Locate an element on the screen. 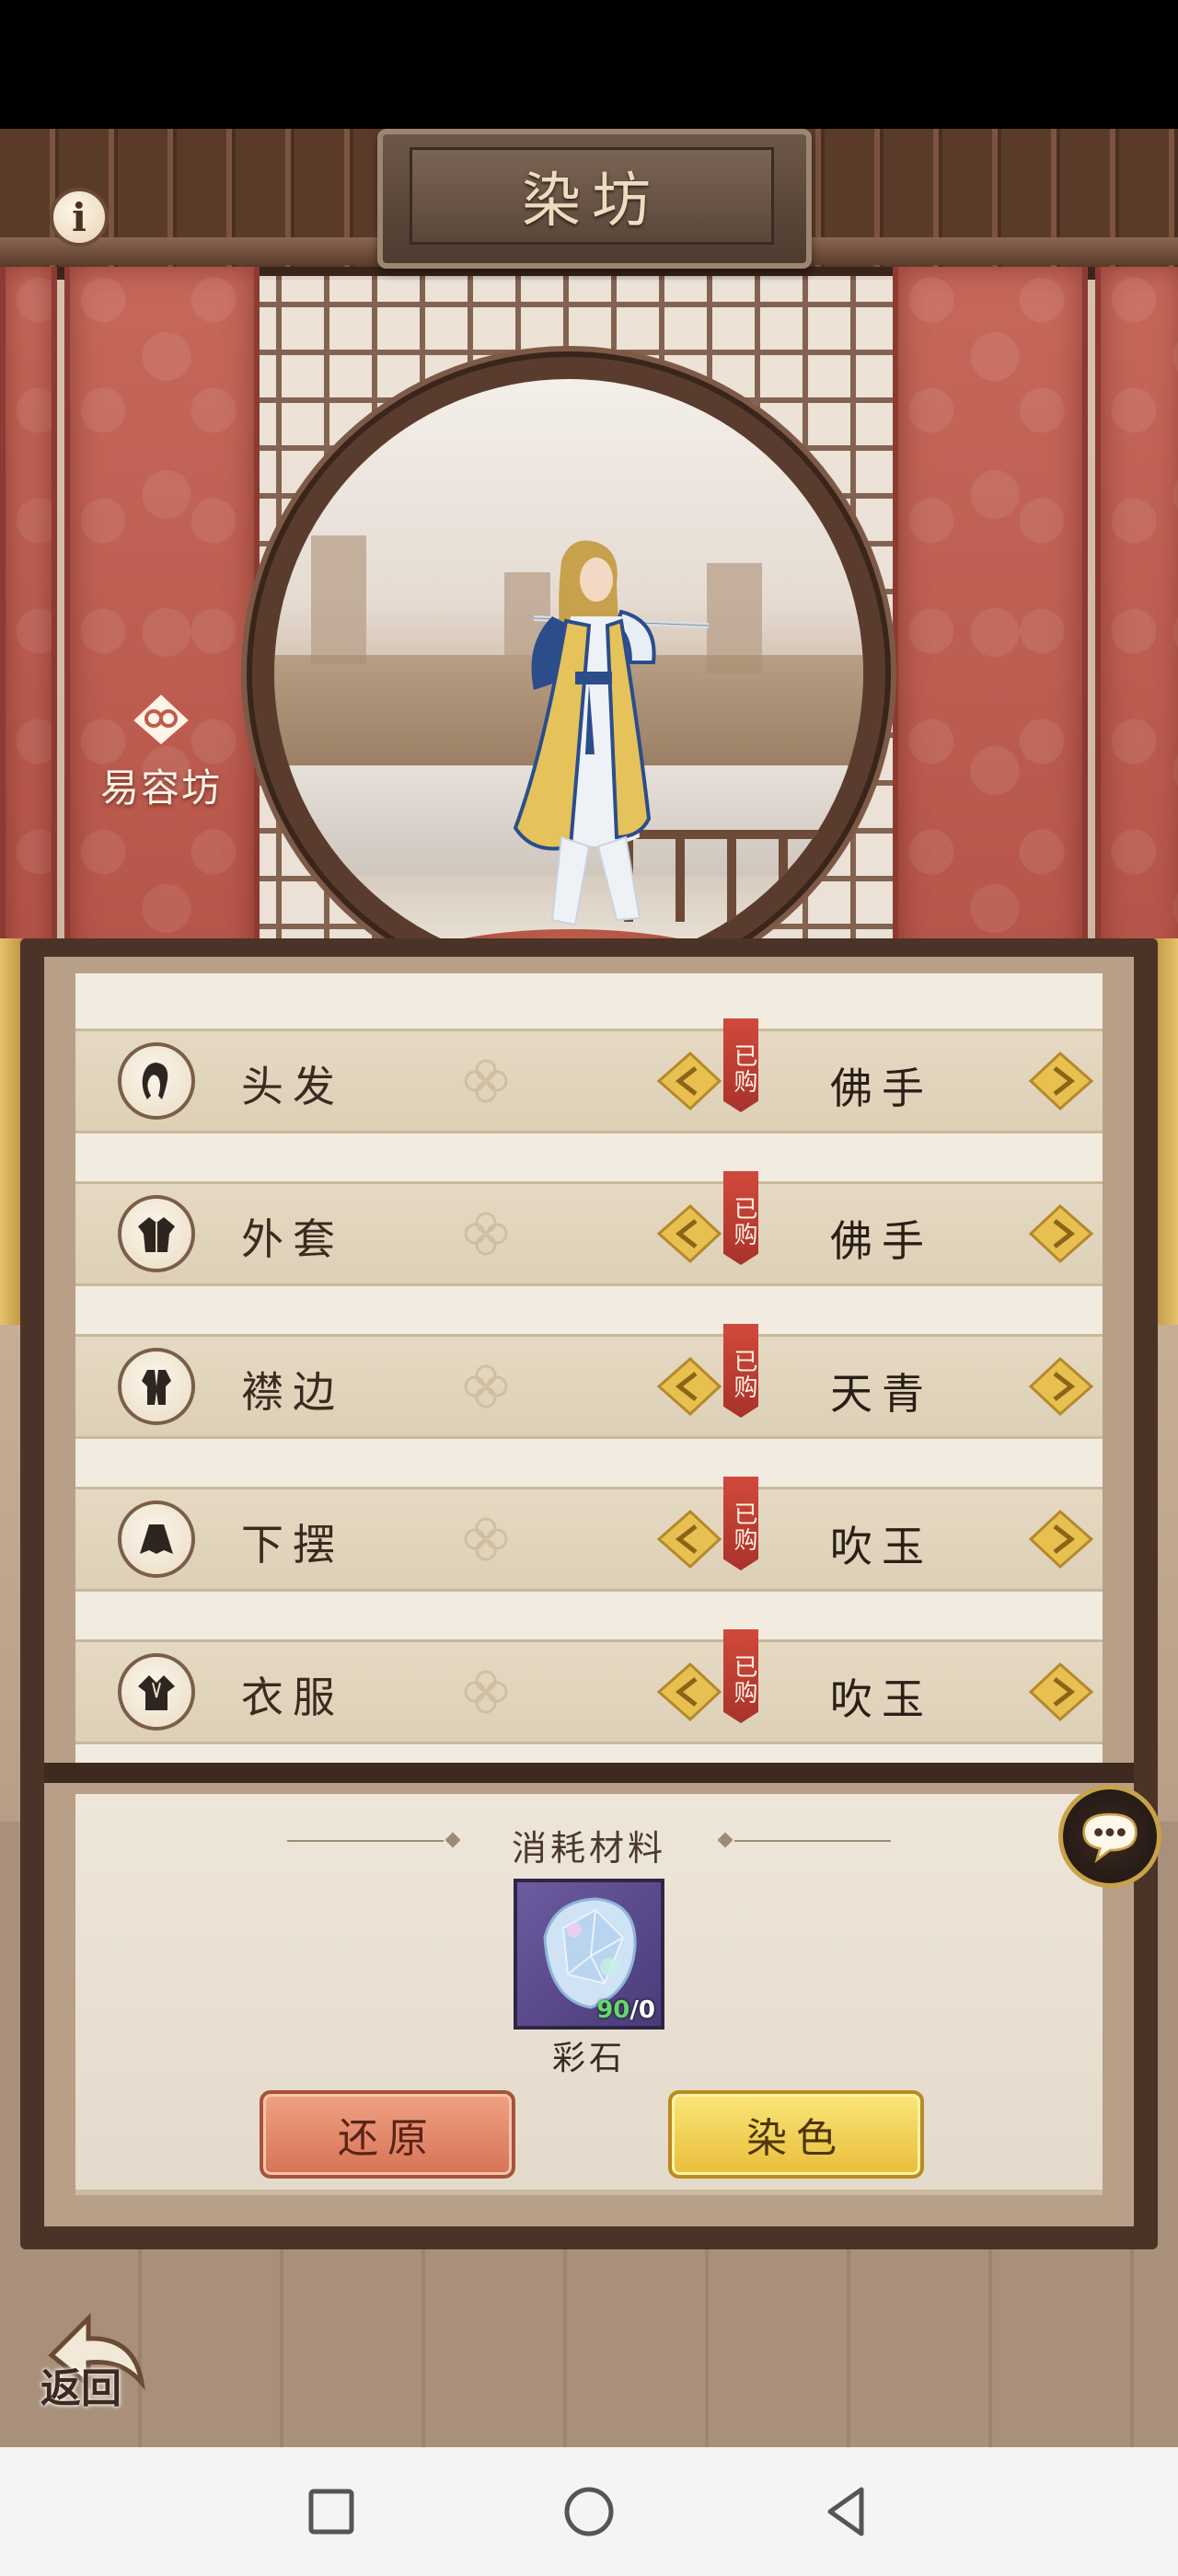  dye-option-row-coat: 外套 已购 佛手 is located at coordinates (589, 1228).